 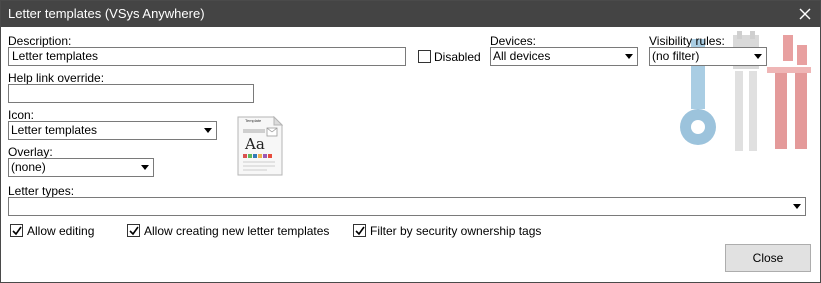 I want to click on disabled-label: Disabled, so click(x=457, y=57).